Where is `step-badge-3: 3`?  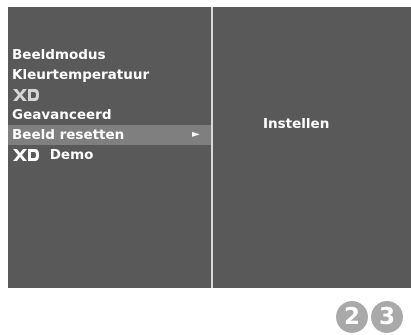 step-badge-3: 3 is located at coordinates (387, 317).